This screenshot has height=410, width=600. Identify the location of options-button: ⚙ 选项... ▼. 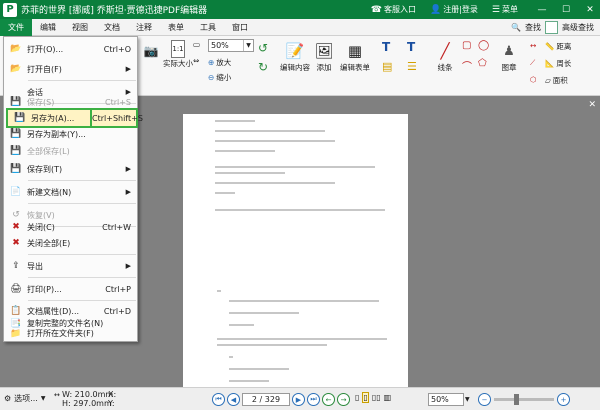
(24, 398).